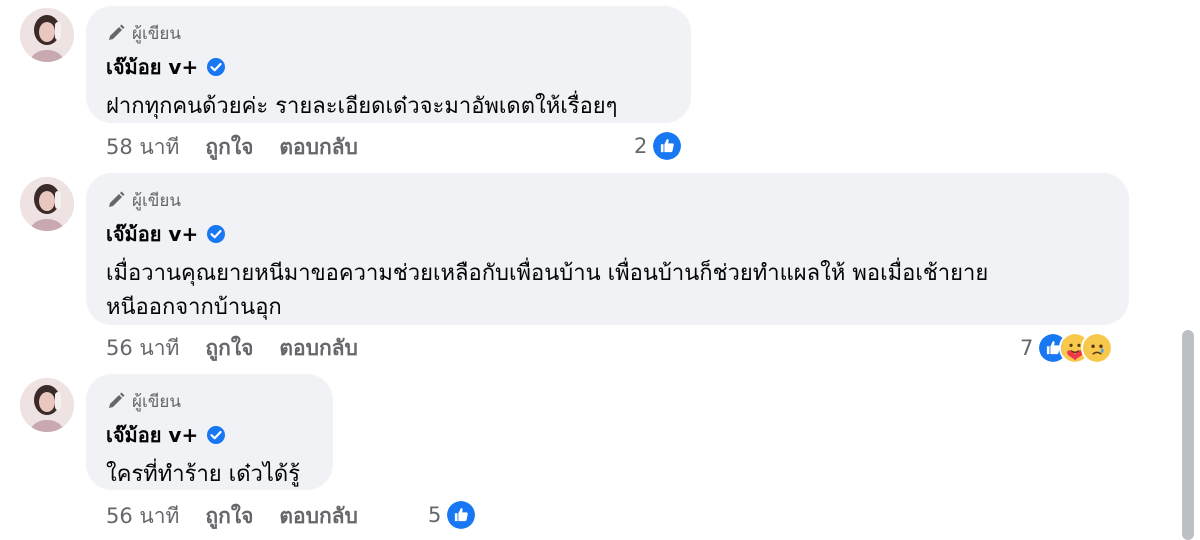 The width and height of the screenshot is (1200, 540). What do you see at coordinates (1097, 348) in the screenshot?
I see `sad-icon` at bounding box center [1097, 348].